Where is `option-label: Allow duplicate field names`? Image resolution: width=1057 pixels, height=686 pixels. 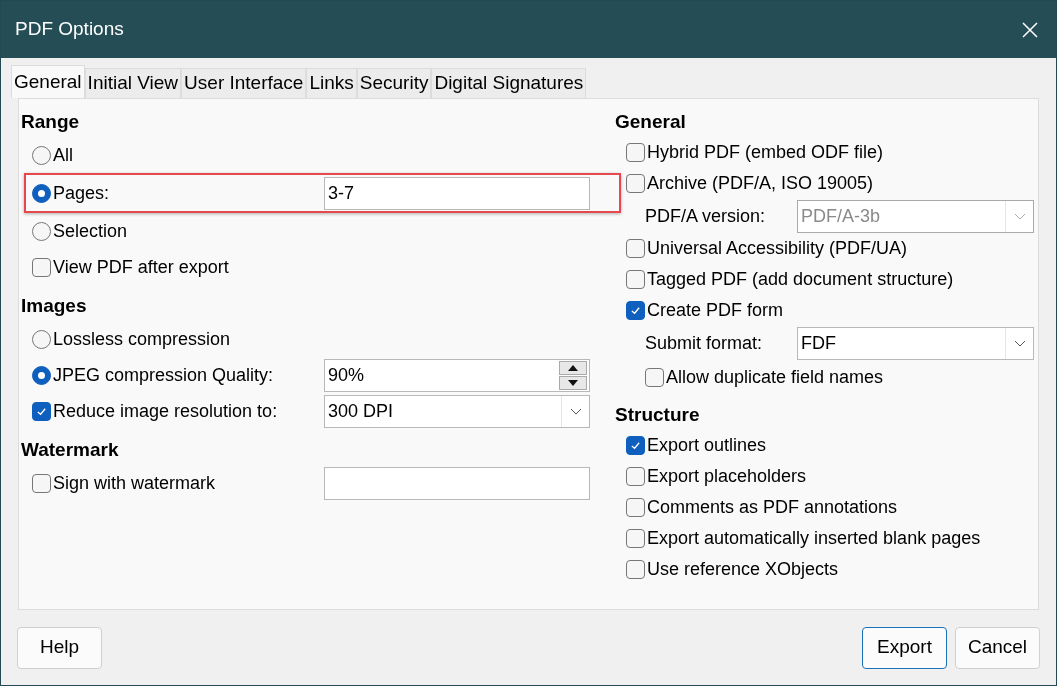
option-label: Allow duplicate field names is located at coordinates (775, 377).